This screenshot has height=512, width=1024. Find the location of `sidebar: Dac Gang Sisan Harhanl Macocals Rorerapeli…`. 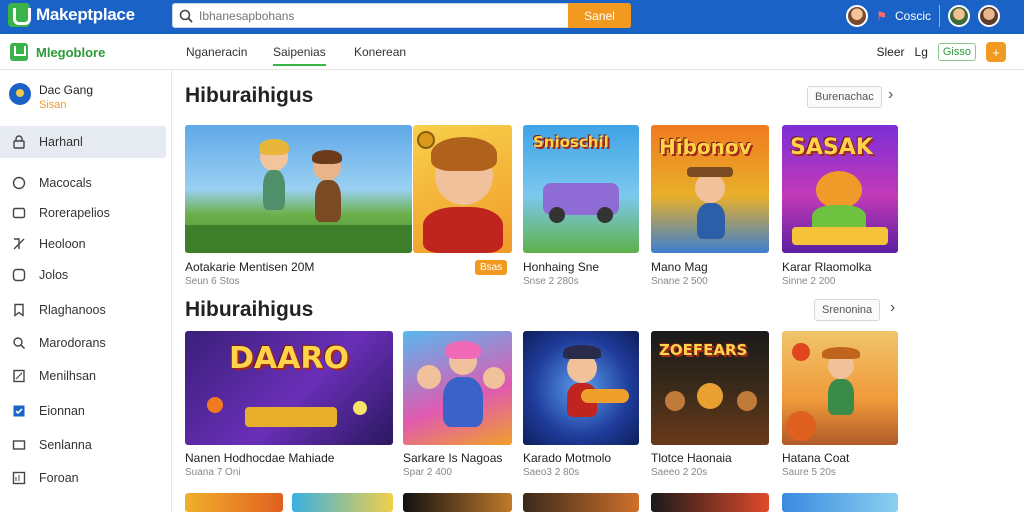

sidebar: Dac Gang Sisan Harhanl Macocals Rorerapeli… is located at coordinates (86, 291).